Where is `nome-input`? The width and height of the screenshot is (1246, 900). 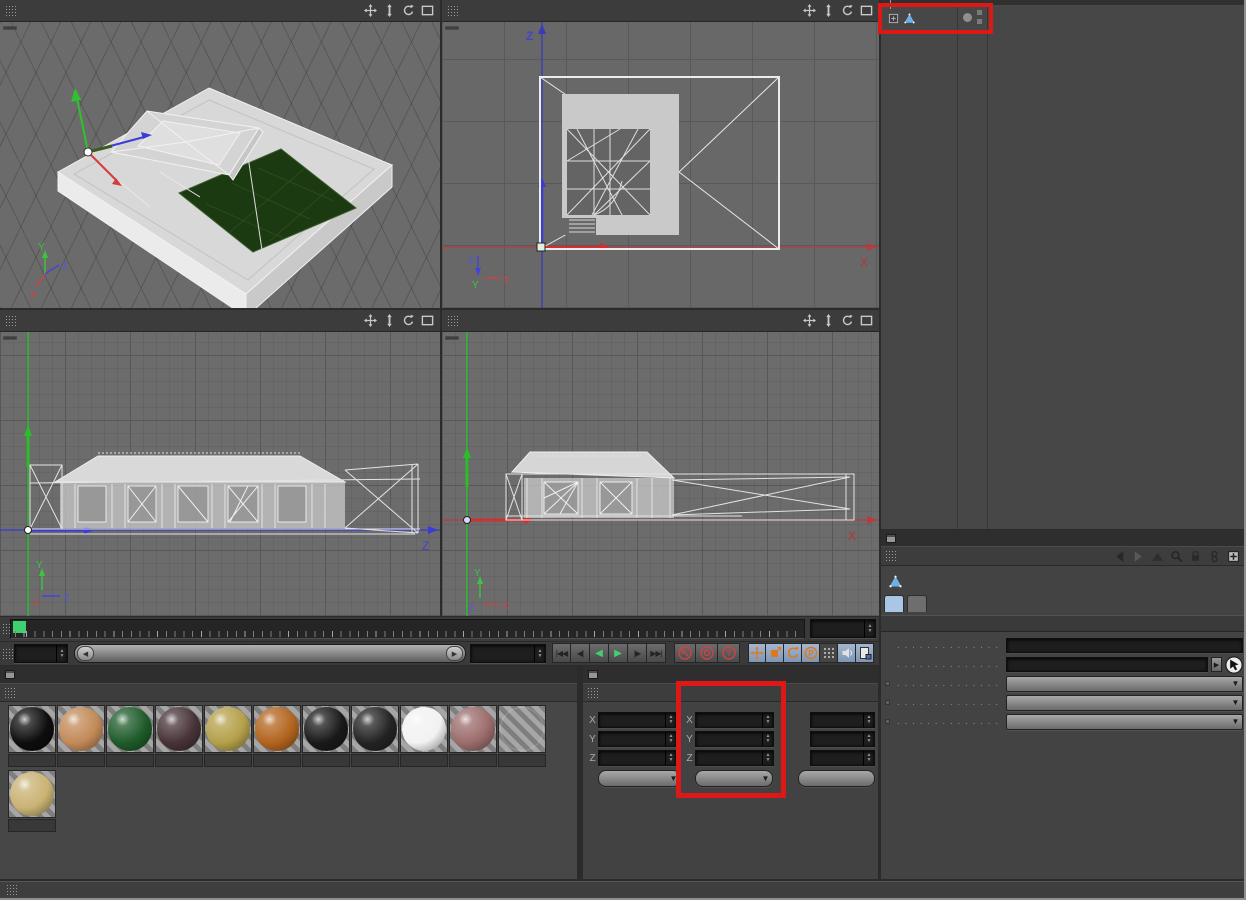 nome-input is located at coordinates (1124, 645).